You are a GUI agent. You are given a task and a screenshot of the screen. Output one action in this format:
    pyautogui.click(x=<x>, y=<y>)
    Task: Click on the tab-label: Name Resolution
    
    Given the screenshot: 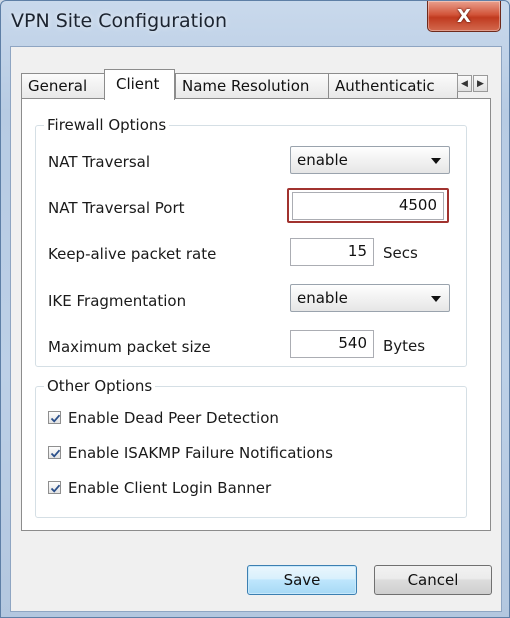 What is the action you would take?
    pyautogui.click(x=246, y=86)
    